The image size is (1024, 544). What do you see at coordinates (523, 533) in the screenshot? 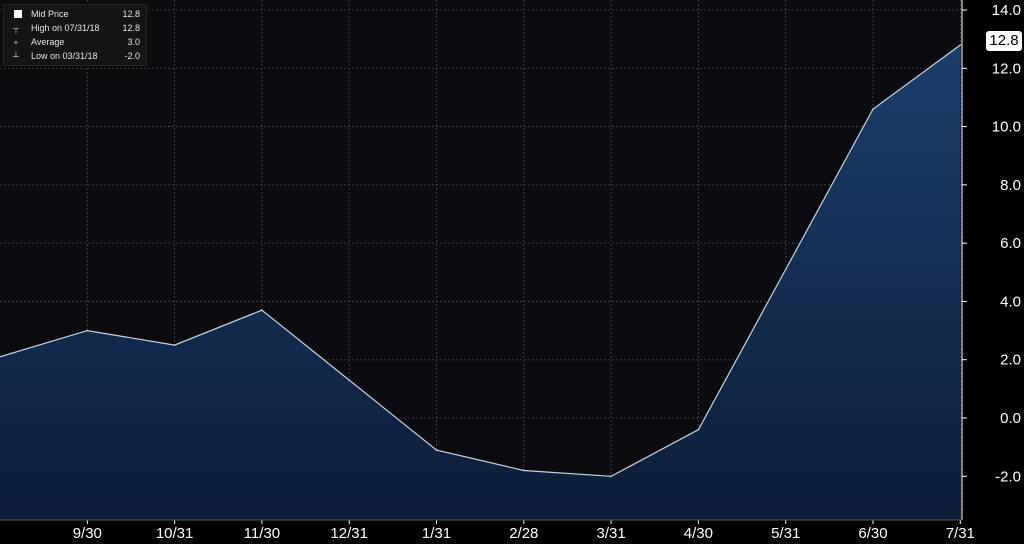
I see `x-tick-label: 2/28` at bounding box center [523, 533].